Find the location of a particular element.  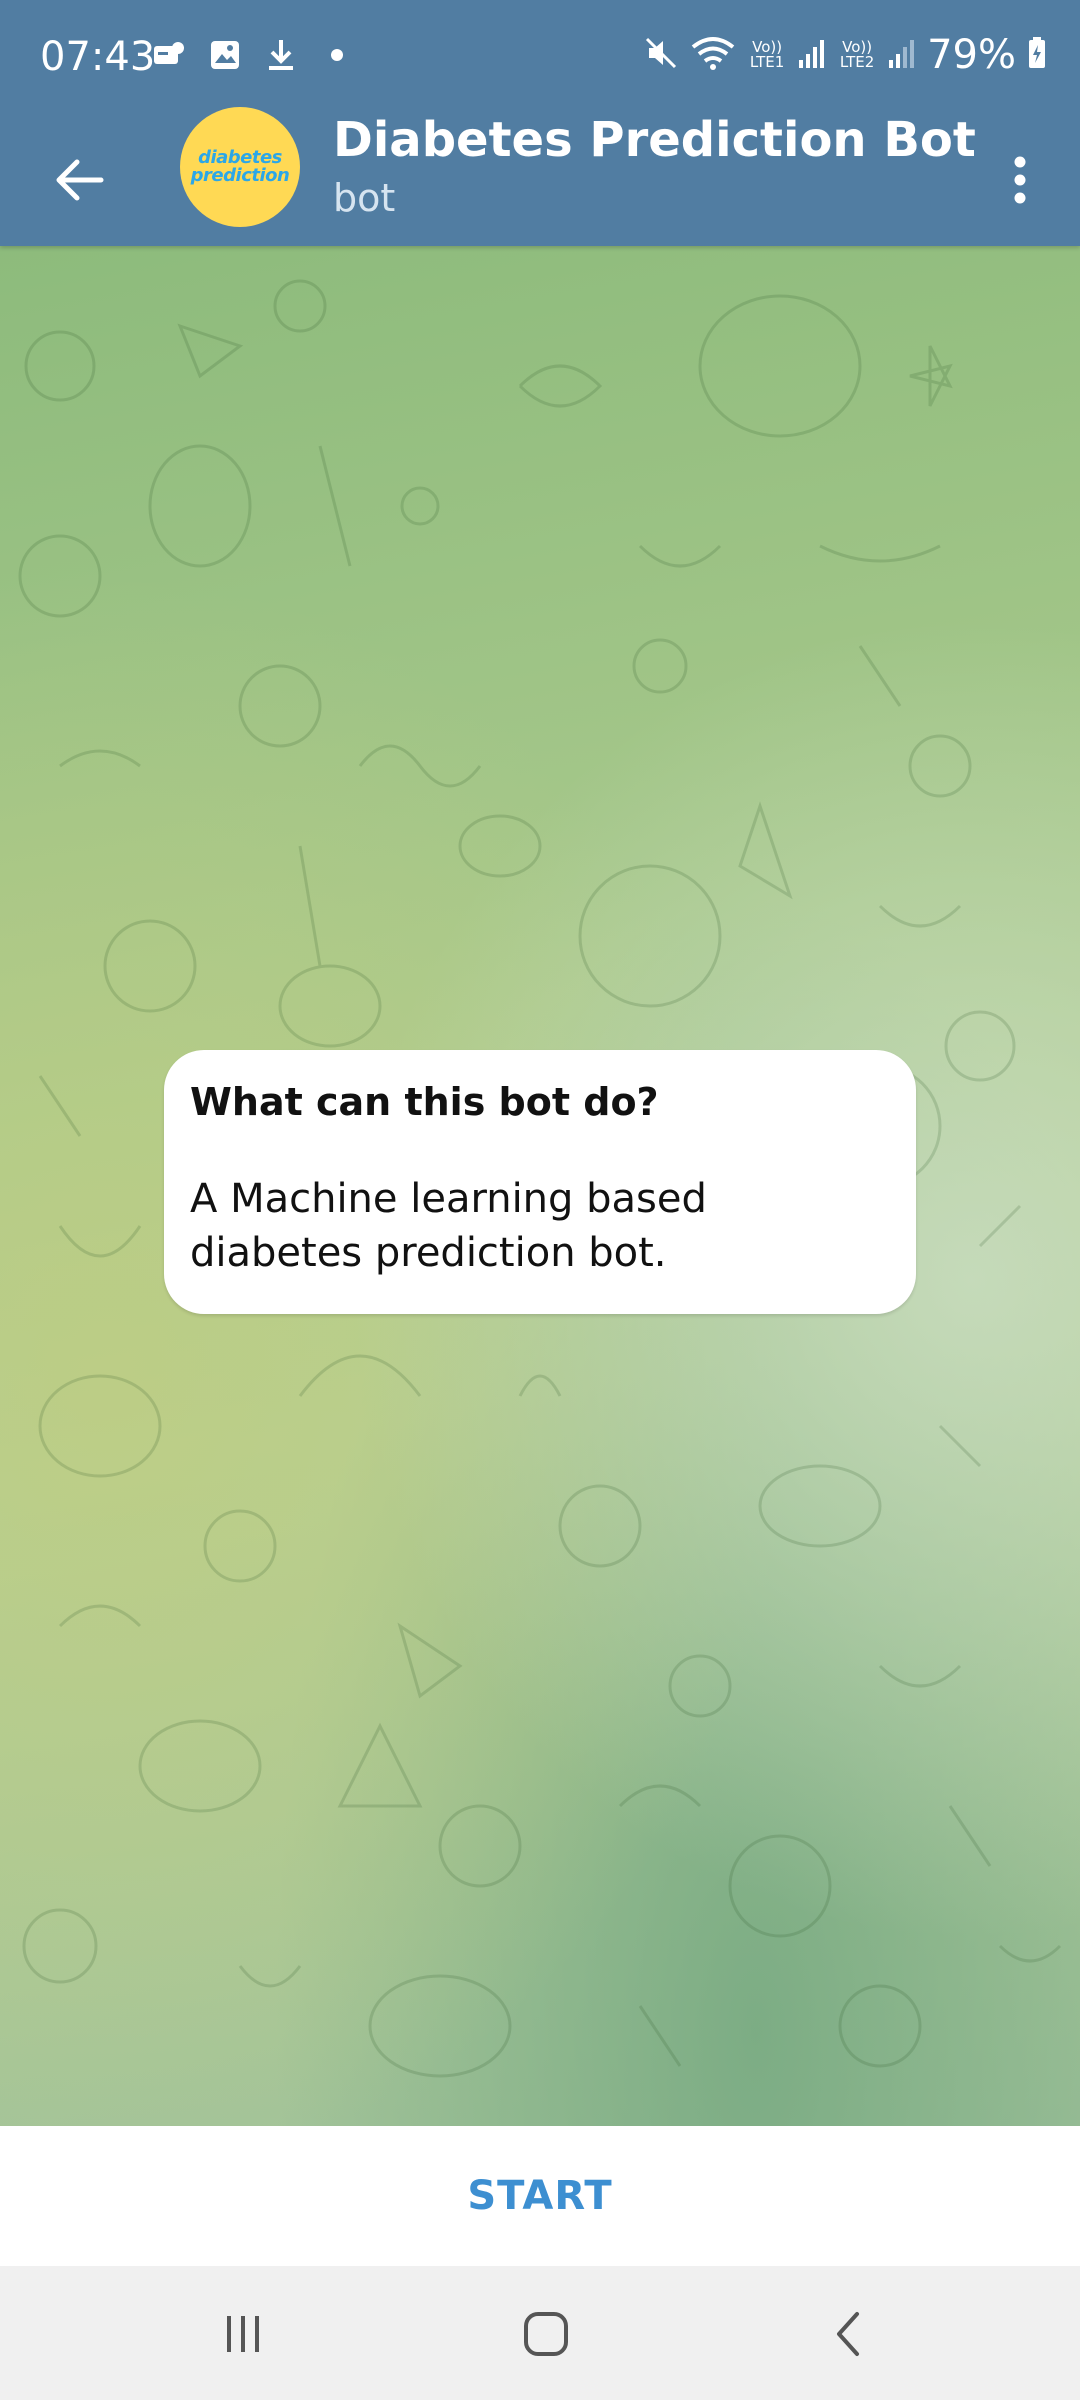

lte2-label: Vo)) LTE2 is located at coordinates (857, 54).